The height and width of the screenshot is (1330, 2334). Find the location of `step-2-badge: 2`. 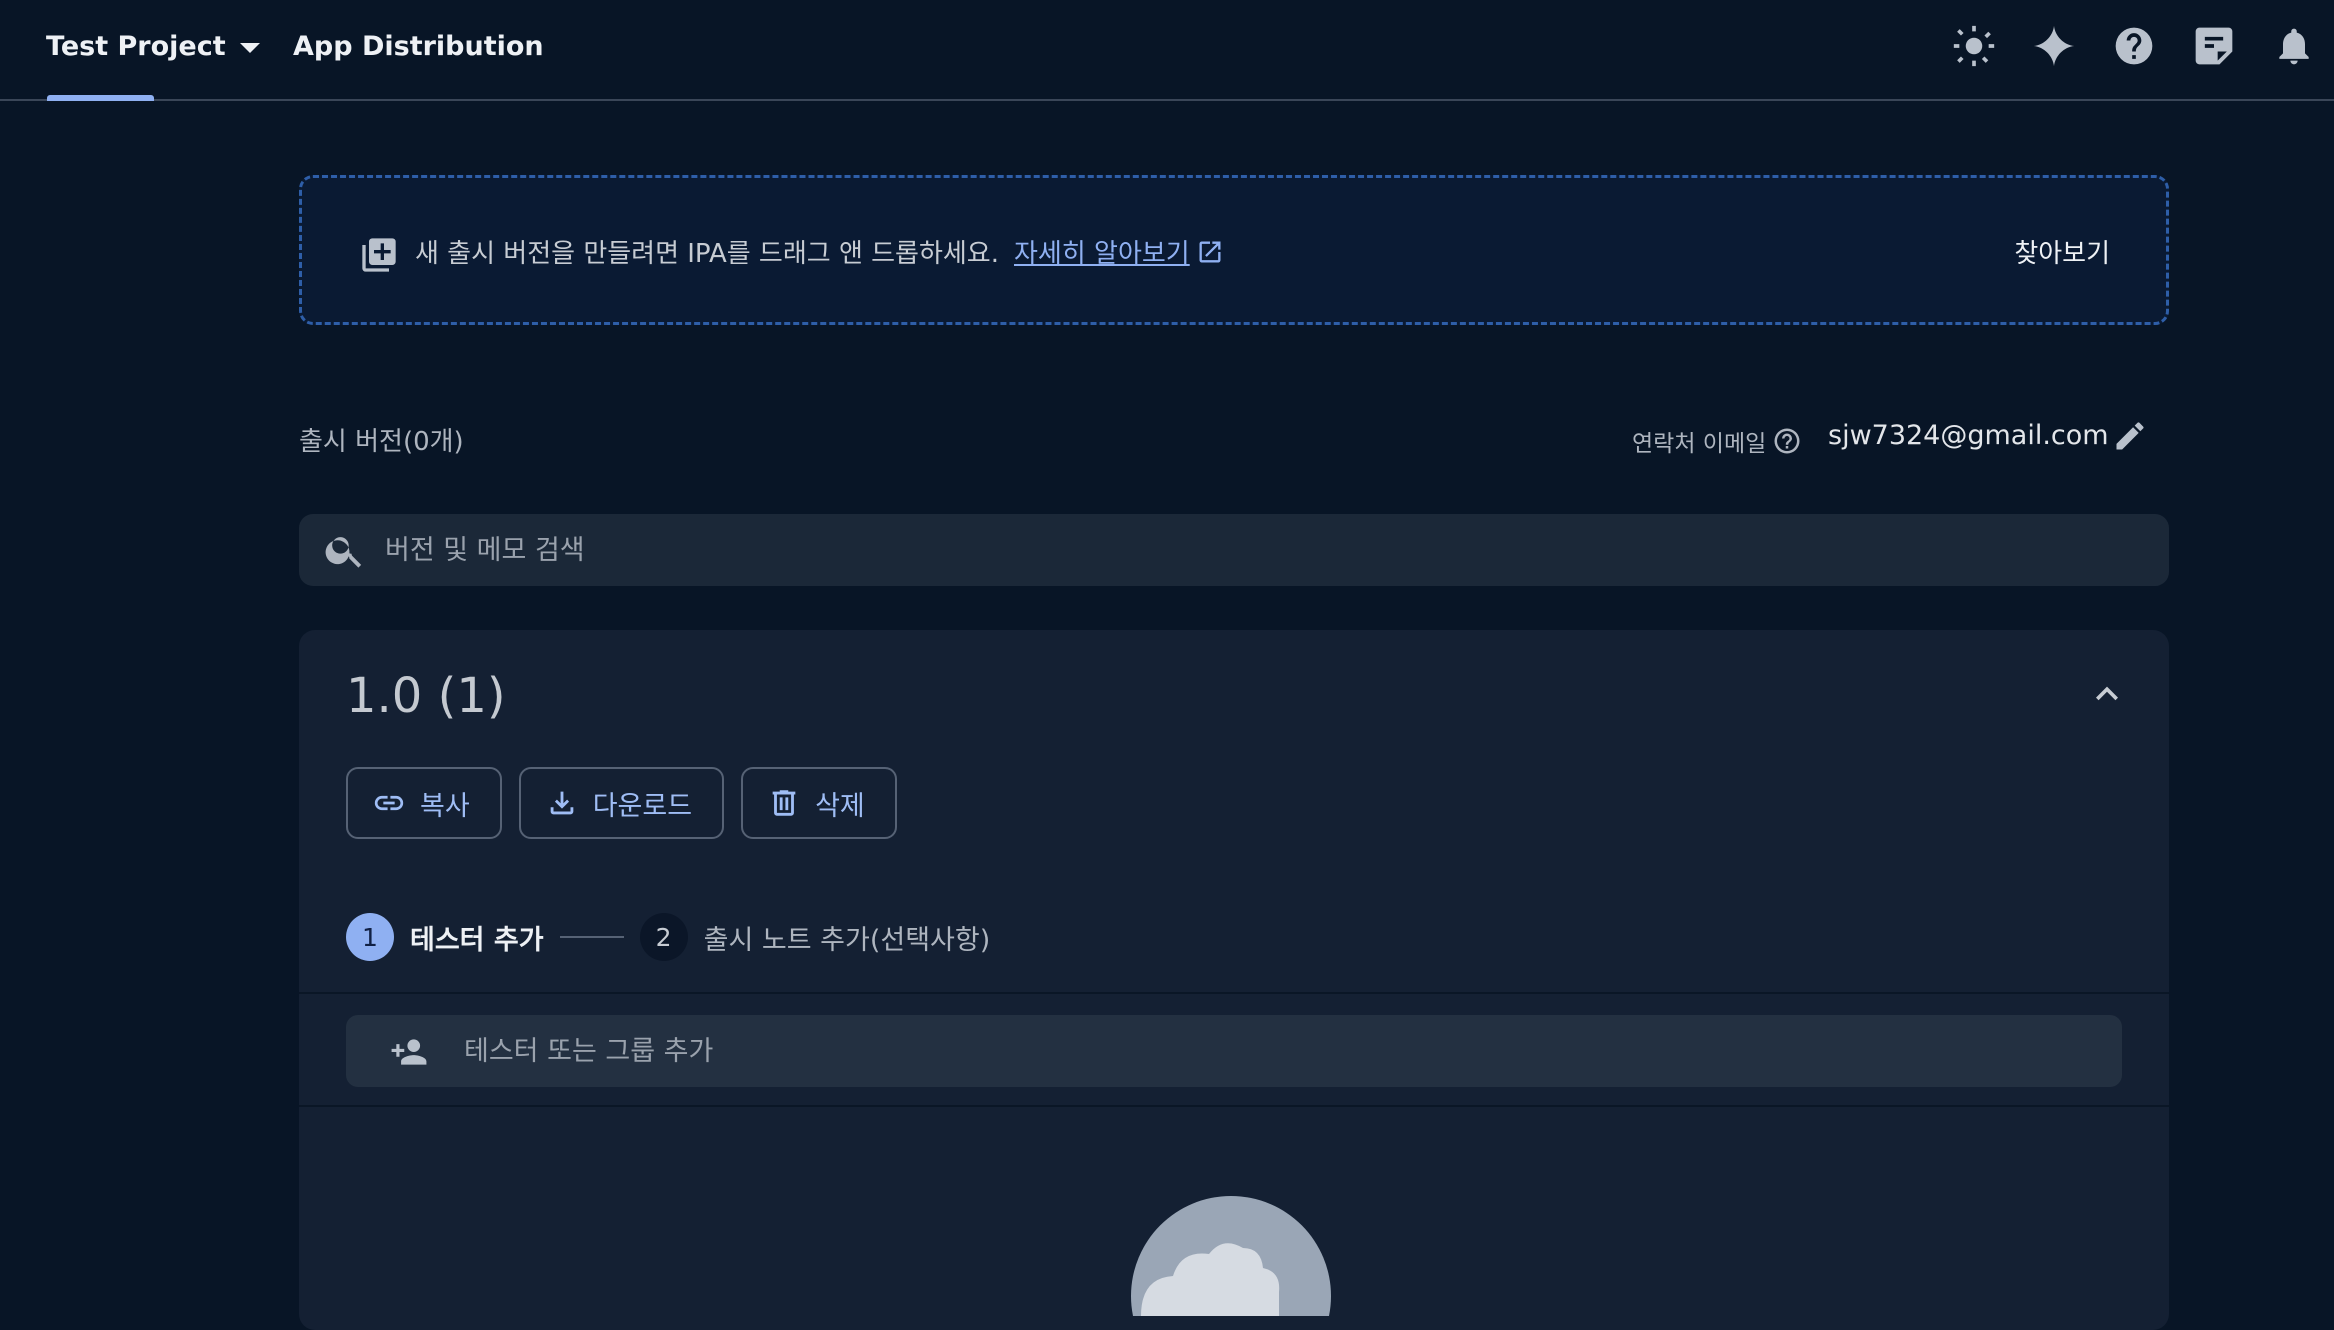

step-2-badge: 2 is located at coordinates (663, 937).